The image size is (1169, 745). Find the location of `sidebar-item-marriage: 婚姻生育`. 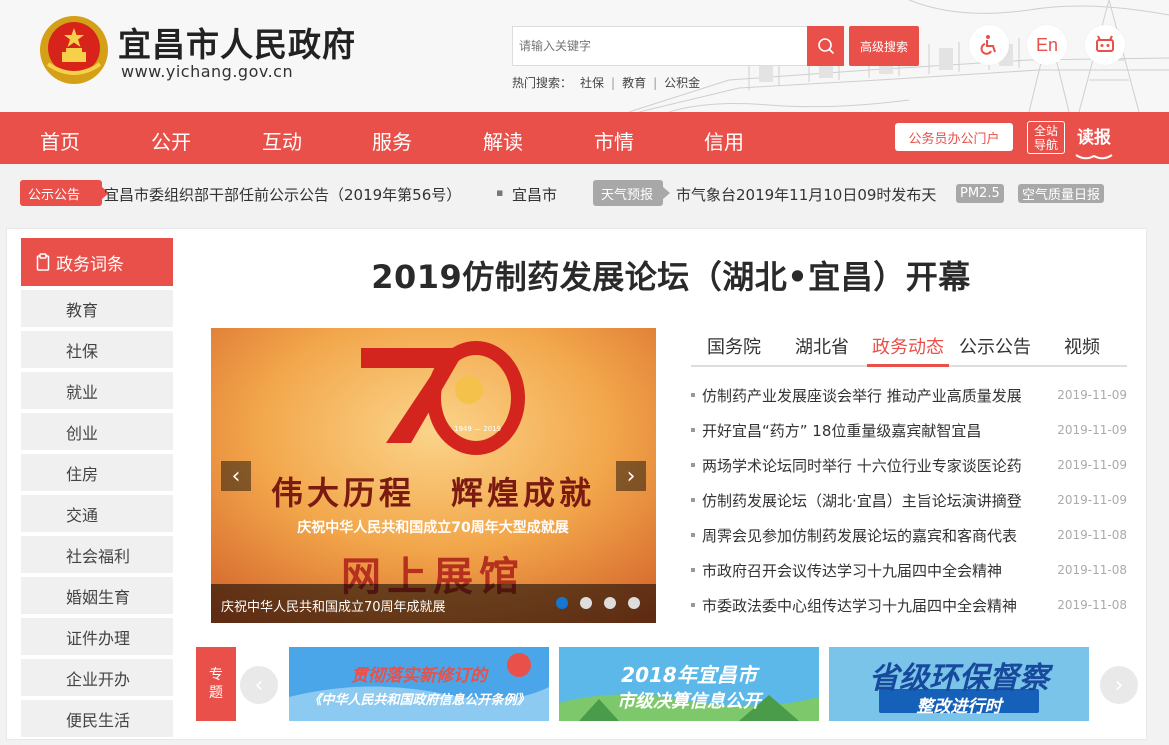

sidebar-item-marriage: 婚姻生育 is located at coordinates (97, 596).